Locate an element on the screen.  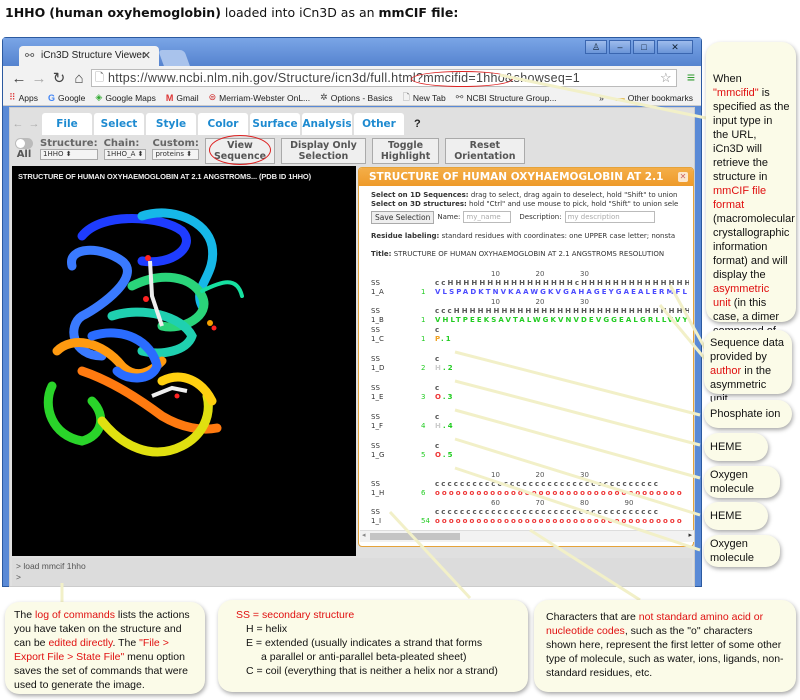
scroll-right-icon: ▸ is located at coordinates (690, 535).